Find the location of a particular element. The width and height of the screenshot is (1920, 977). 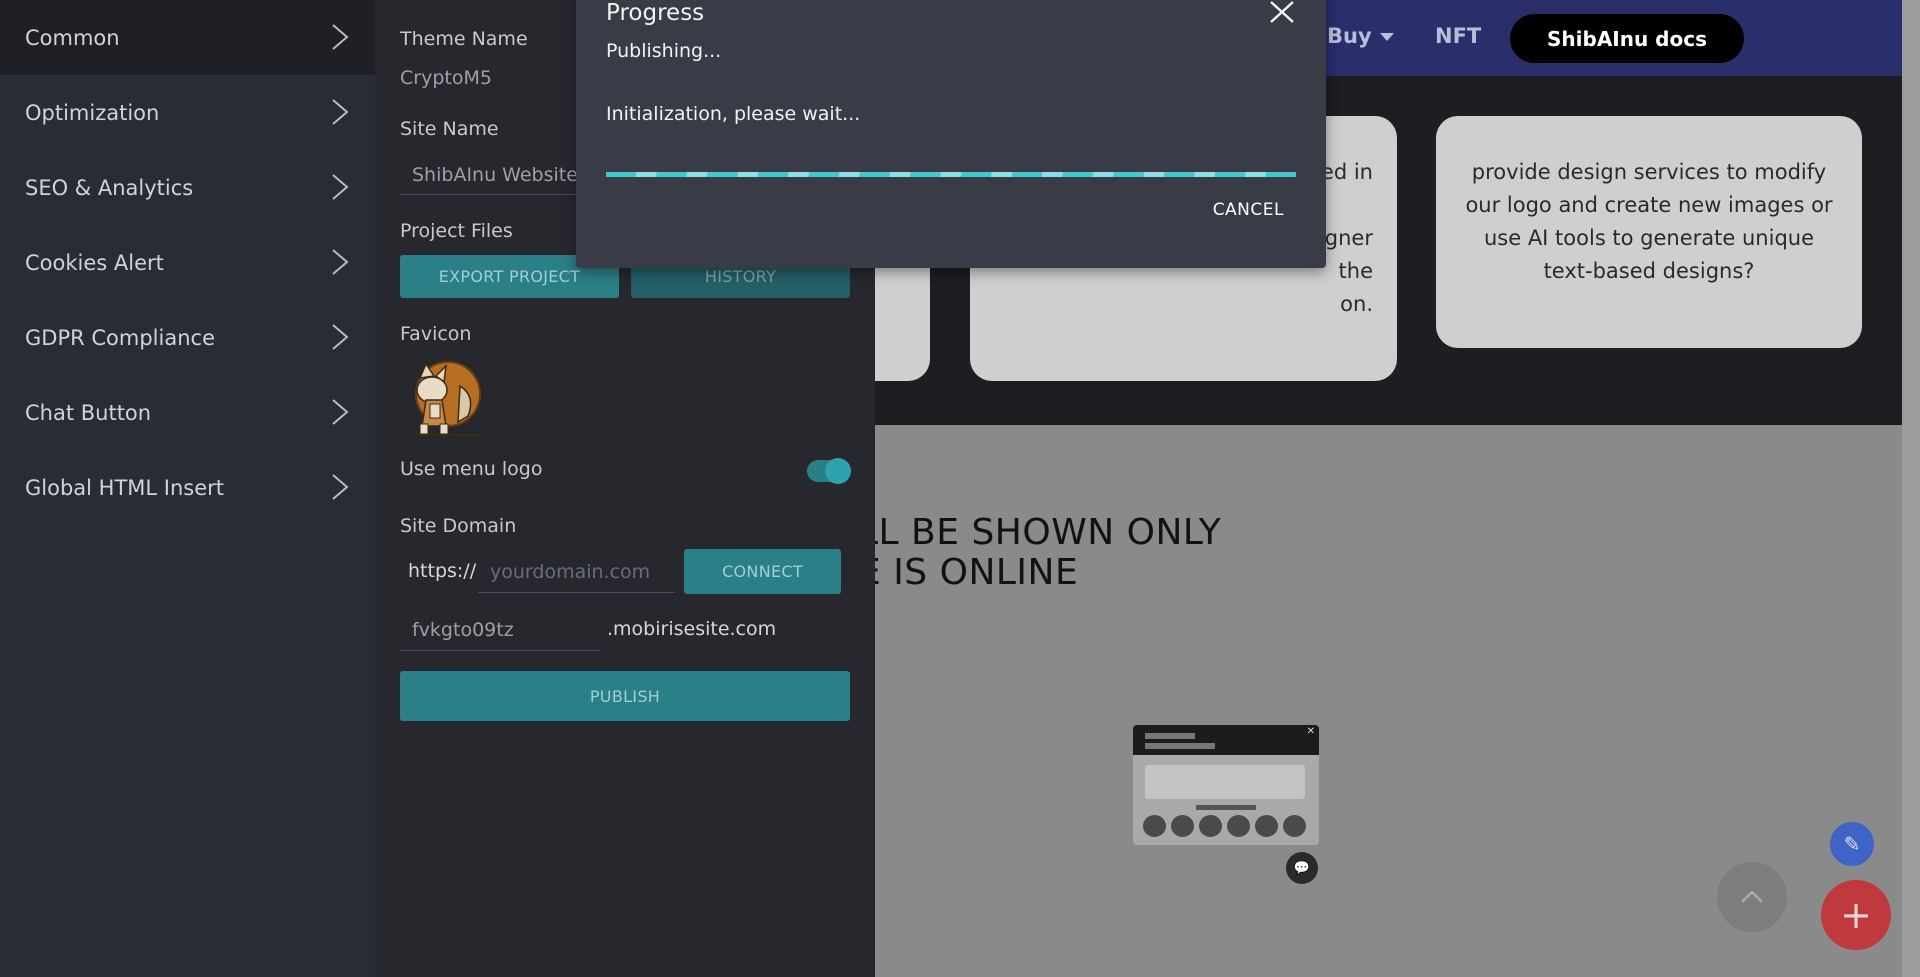

site-domain-label: Site Domain is located at coordinates (458, 526).